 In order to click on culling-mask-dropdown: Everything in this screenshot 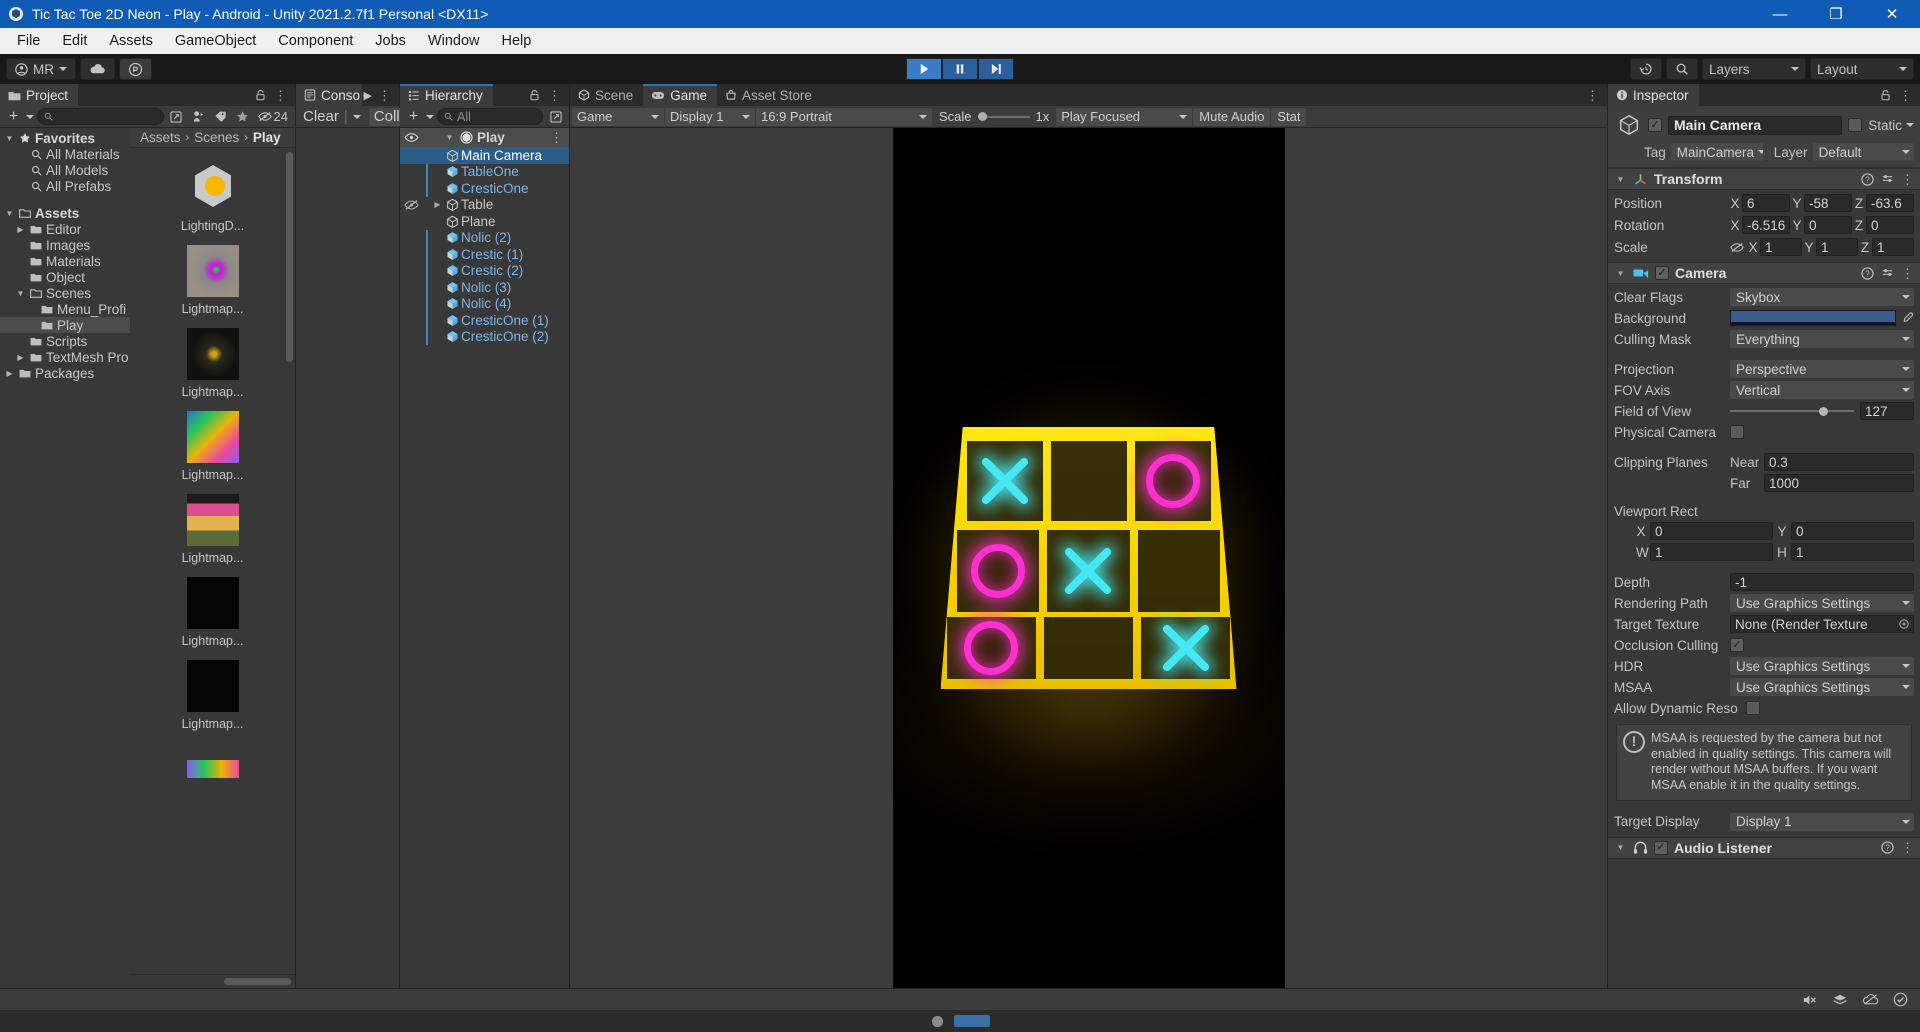, I will do `click(1822, 339)`.